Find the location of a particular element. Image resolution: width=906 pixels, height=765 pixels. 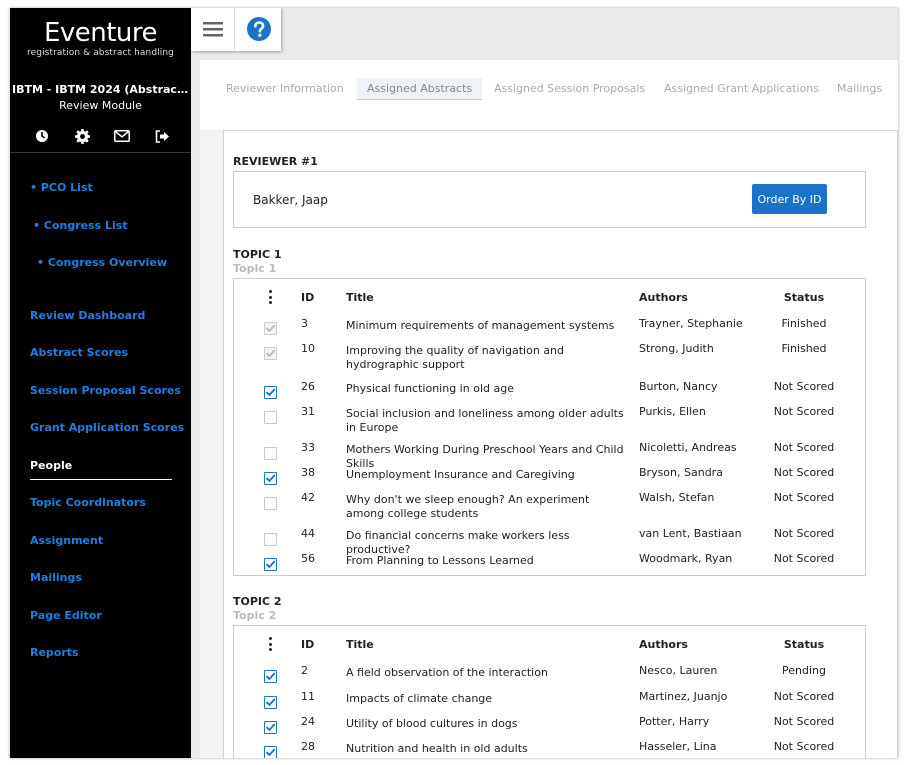

sidebar-item-pco-list: • PCO List is located at coordinates (61, 187).